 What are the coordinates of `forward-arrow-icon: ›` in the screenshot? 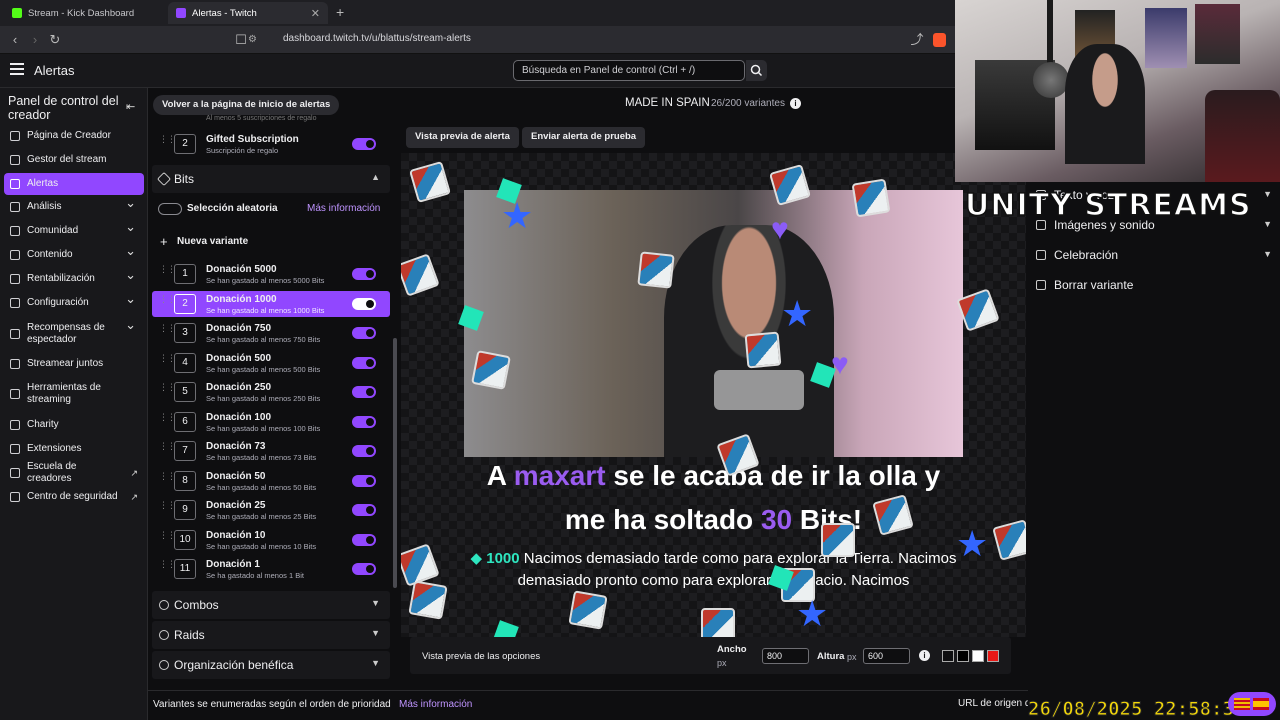 It's located at (35, 40).